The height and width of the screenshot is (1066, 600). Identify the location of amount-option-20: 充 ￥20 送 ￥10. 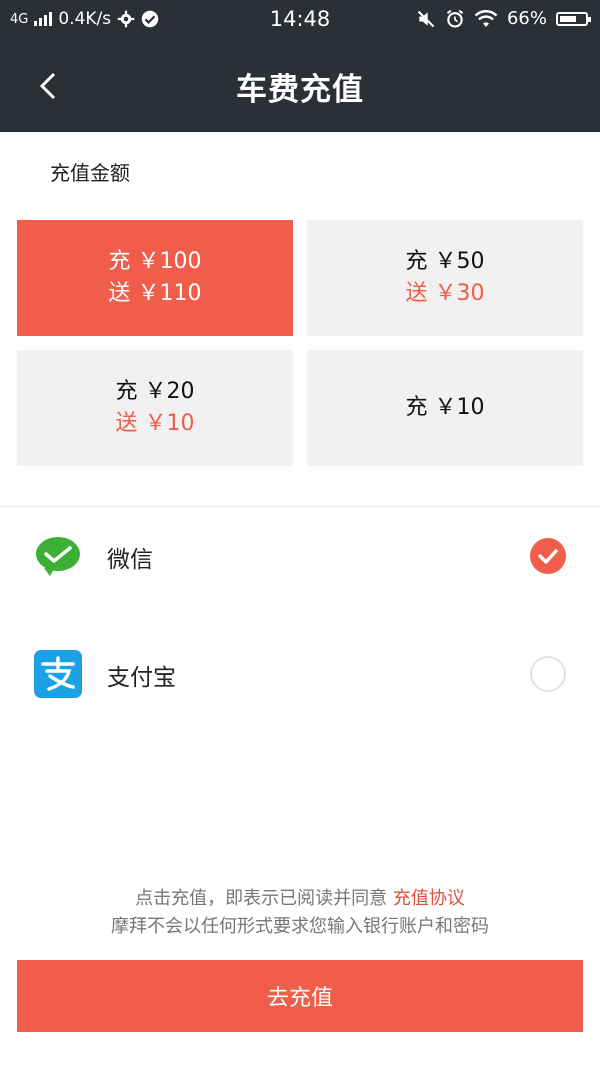
(155, 408).